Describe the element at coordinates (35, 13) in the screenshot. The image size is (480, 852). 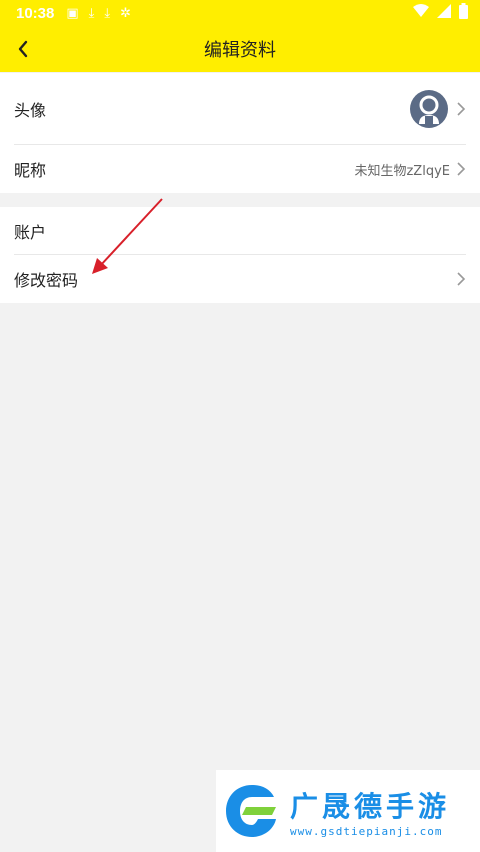
I see `status-time: 10:38` at that location.